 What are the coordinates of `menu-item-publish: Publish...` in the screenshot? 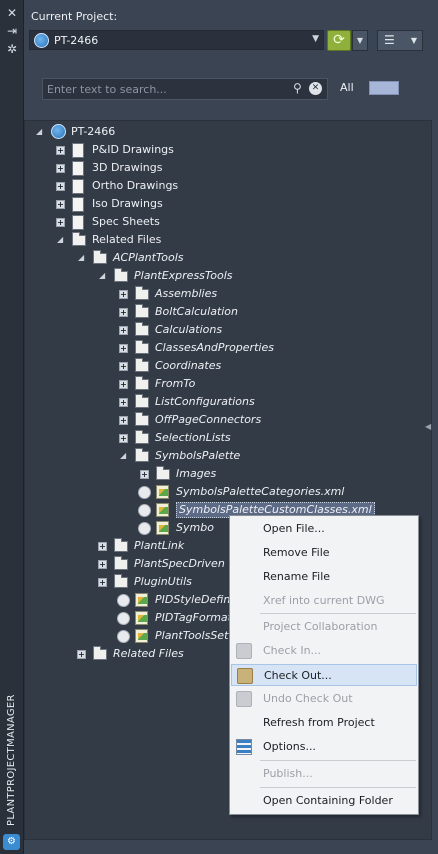 It's located at (324, 774).